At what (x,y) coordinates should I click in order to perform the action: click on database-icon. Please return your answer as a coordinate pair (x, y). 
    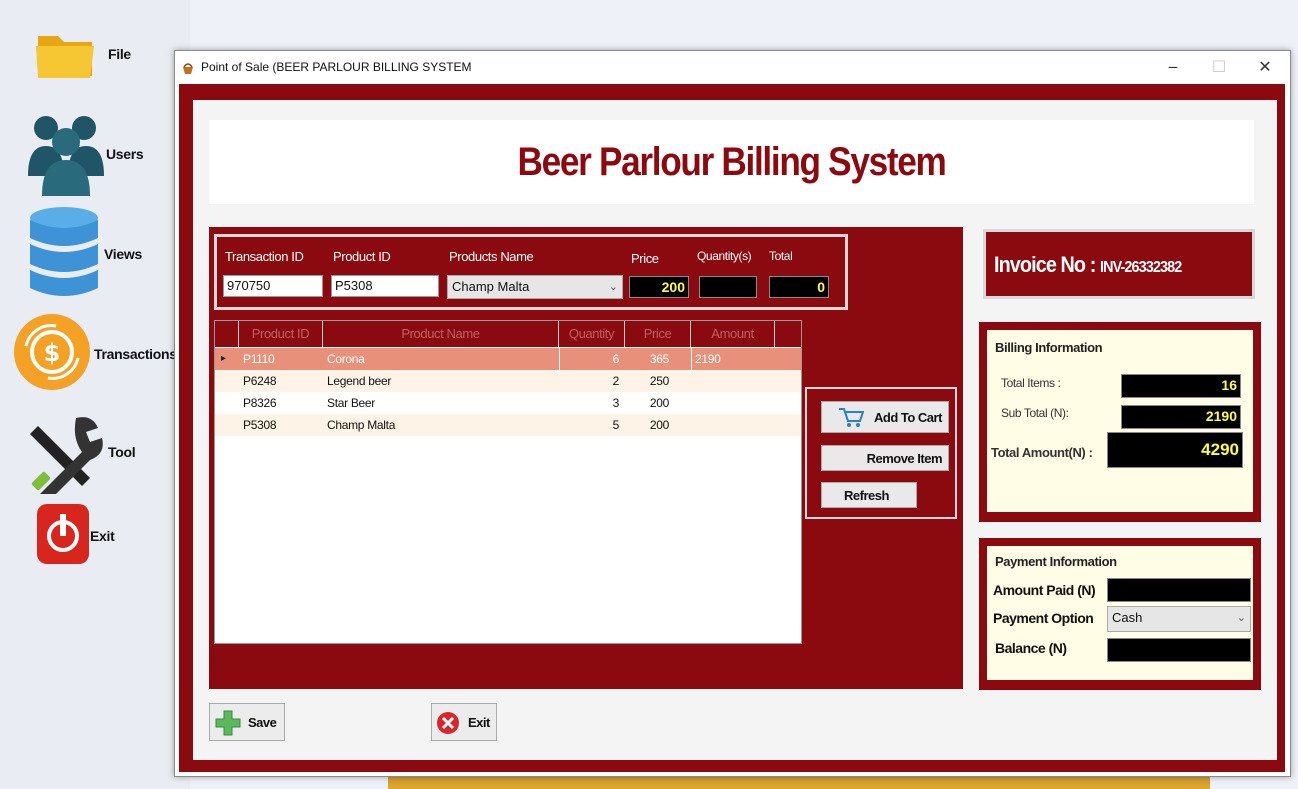
    Looking at the image, I should click on (64, 251).